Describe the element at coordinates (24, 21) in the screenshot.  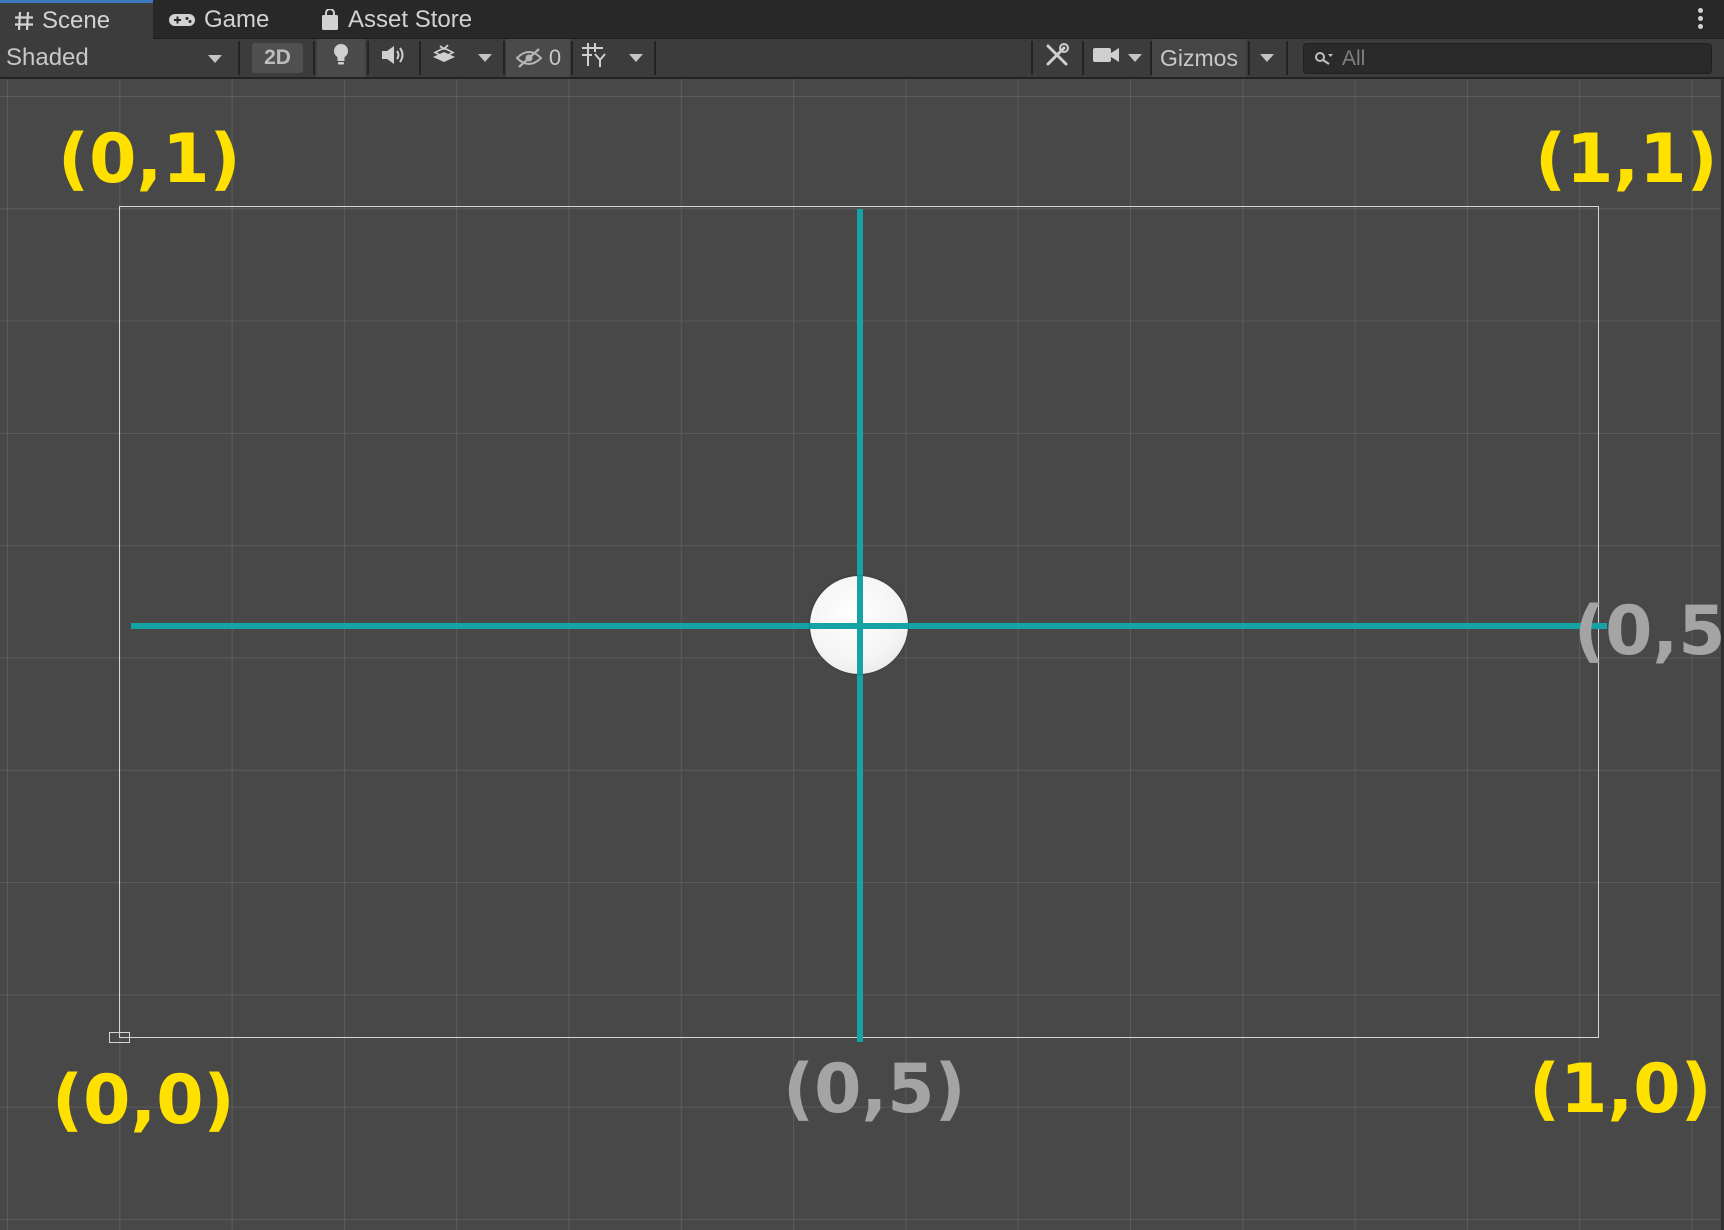
I see `grid-hash-icon` at that location.